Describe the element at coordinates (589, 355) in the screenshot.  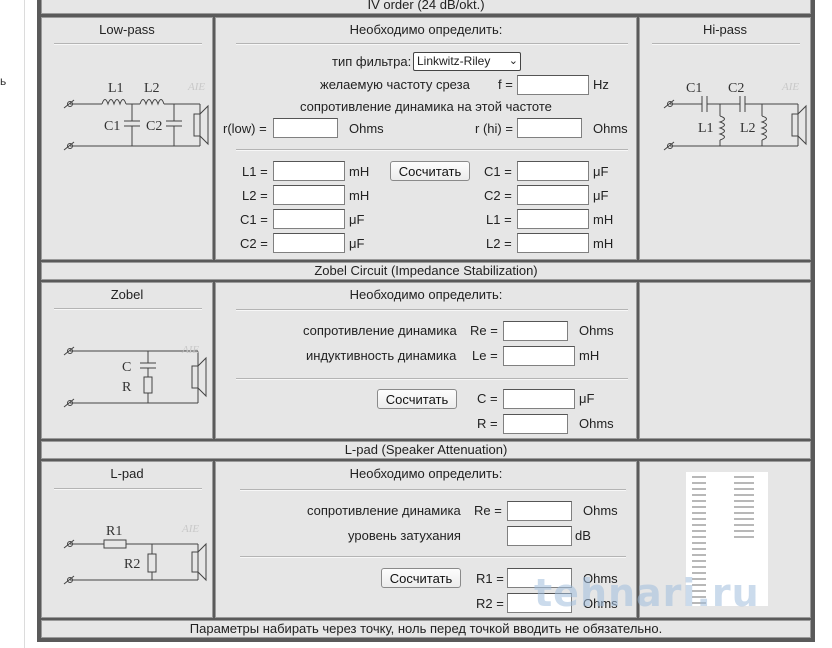
I see `le-unit: mH` at that location.